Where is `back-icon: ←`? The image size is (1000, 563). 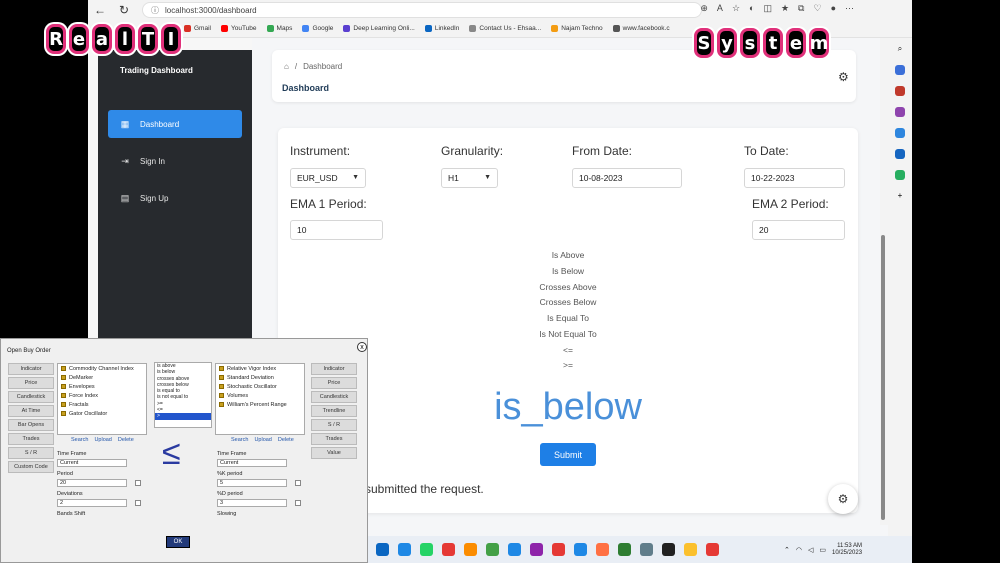
back-icon: ← is located at coordinates (100, 10).